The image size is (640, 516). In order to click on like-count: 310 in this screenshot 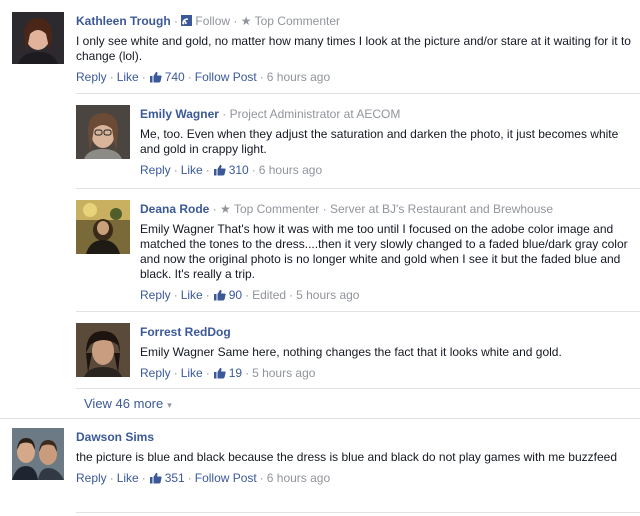, I will do `click(231, 170)`.